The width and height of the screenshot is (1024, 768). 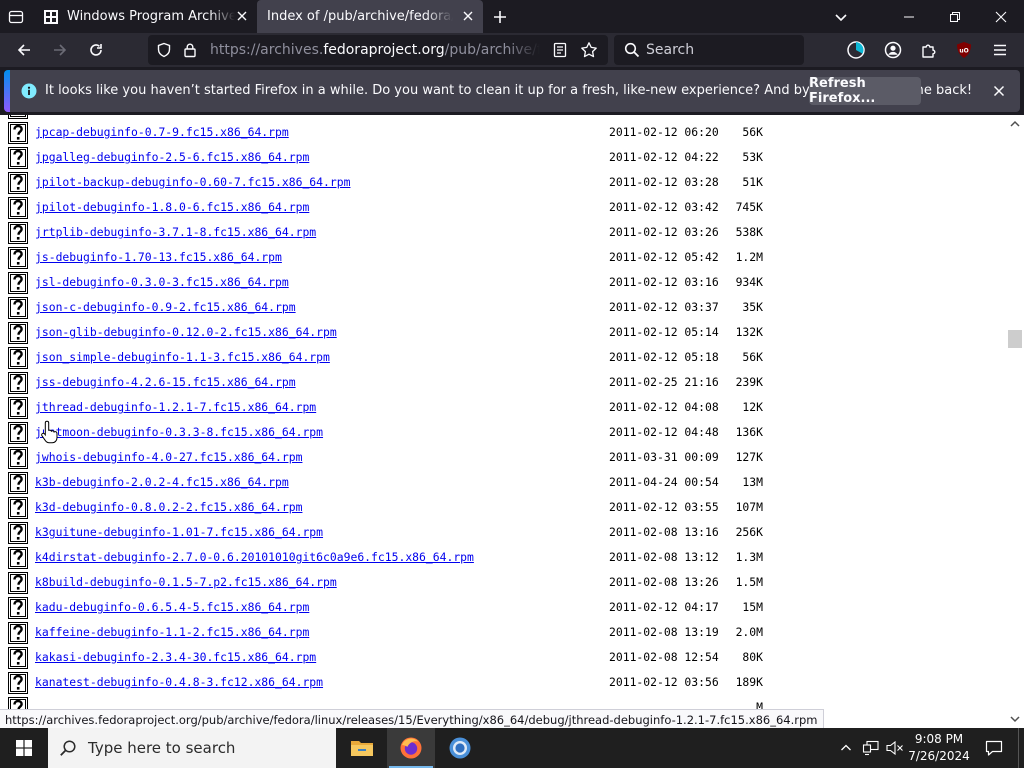 What do you see at coordinates (172, 607) in the screenshot?
I see `file-link: kadu-debuginfo-0.6.5.4-5.fc15.x86_64.rpm` at bounding box center [172, 607].